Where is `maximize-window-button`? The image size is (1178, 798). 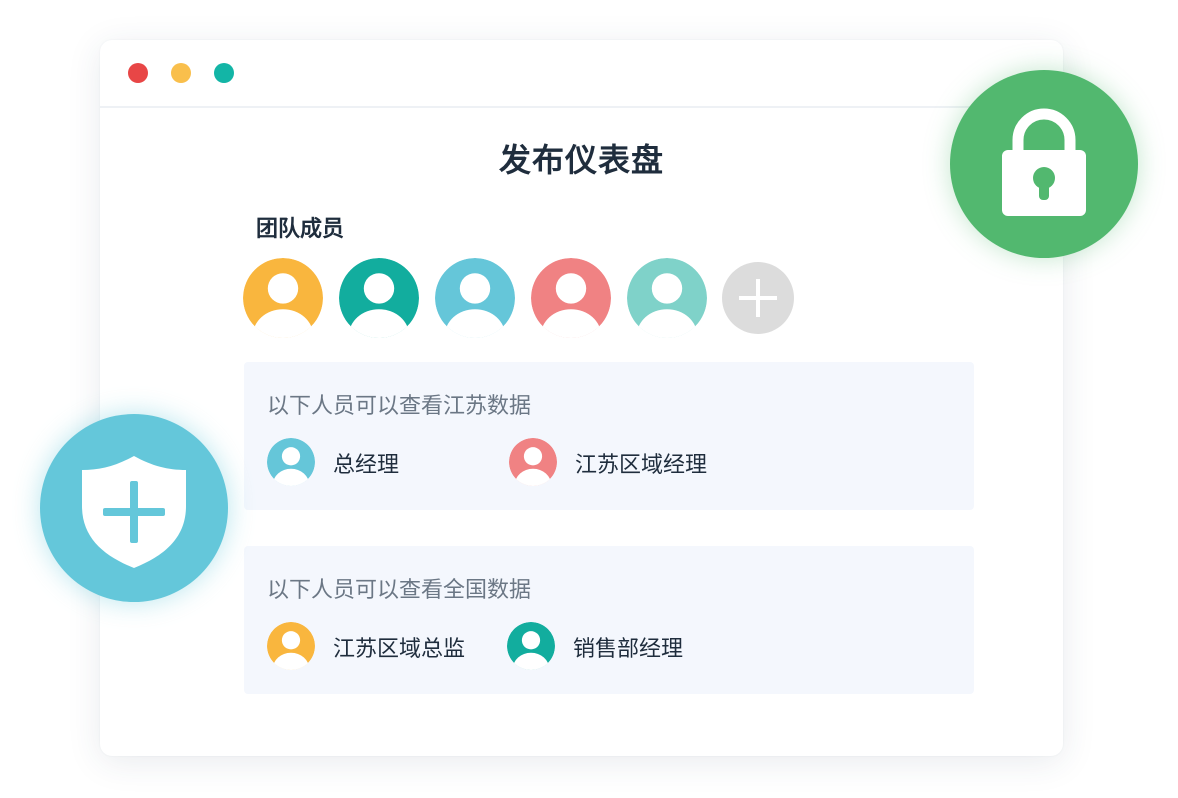 maximize-window-button is located at coordinates (224, 73).